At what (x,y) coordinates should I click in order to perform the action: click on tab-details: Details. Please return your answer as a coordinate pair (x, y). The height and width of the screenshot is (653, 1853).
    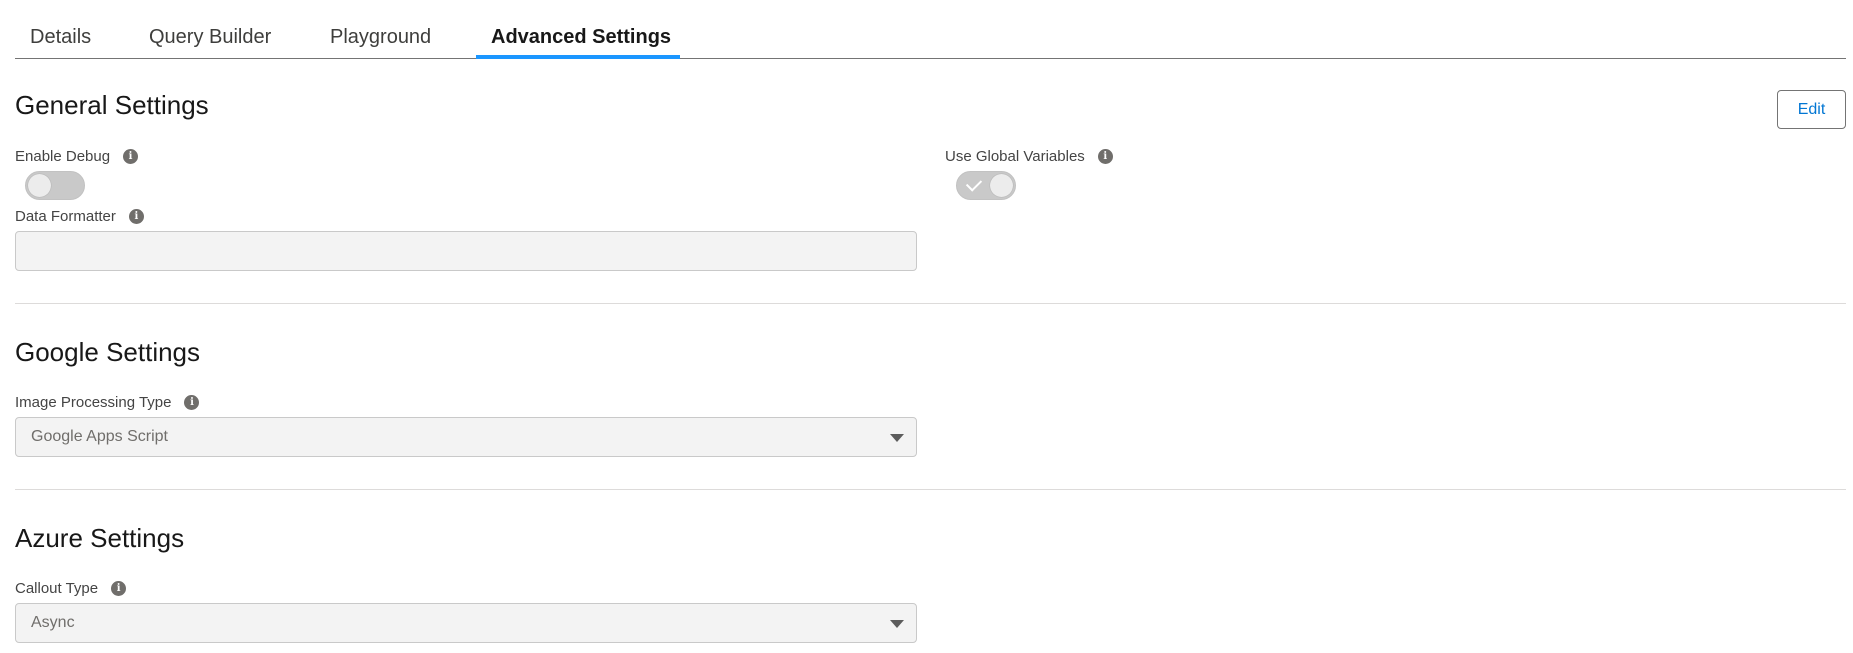
    Looking at the image, I should click on (60, 29).